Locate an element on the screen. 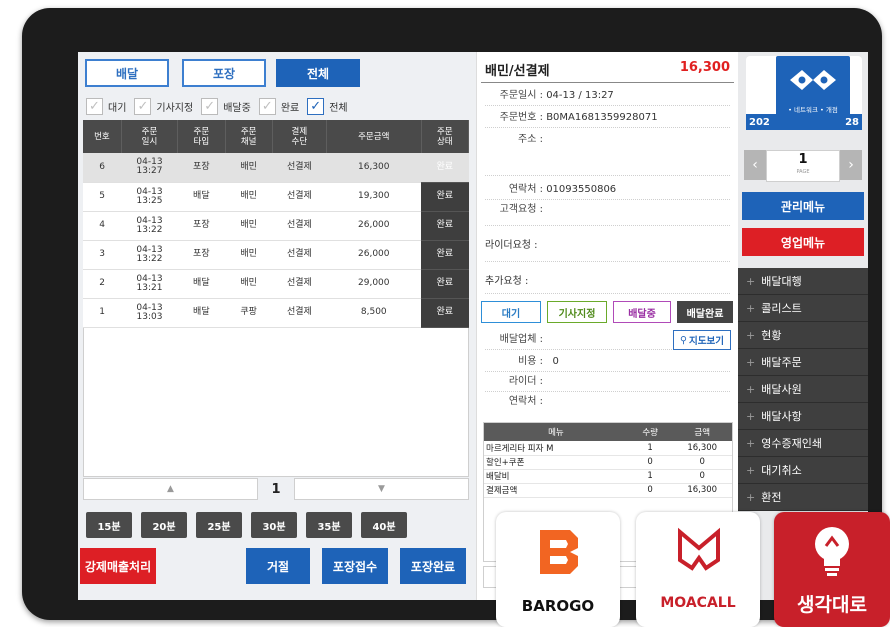  side-menu-label: 배달주문 is located at coordinates (781, 362).